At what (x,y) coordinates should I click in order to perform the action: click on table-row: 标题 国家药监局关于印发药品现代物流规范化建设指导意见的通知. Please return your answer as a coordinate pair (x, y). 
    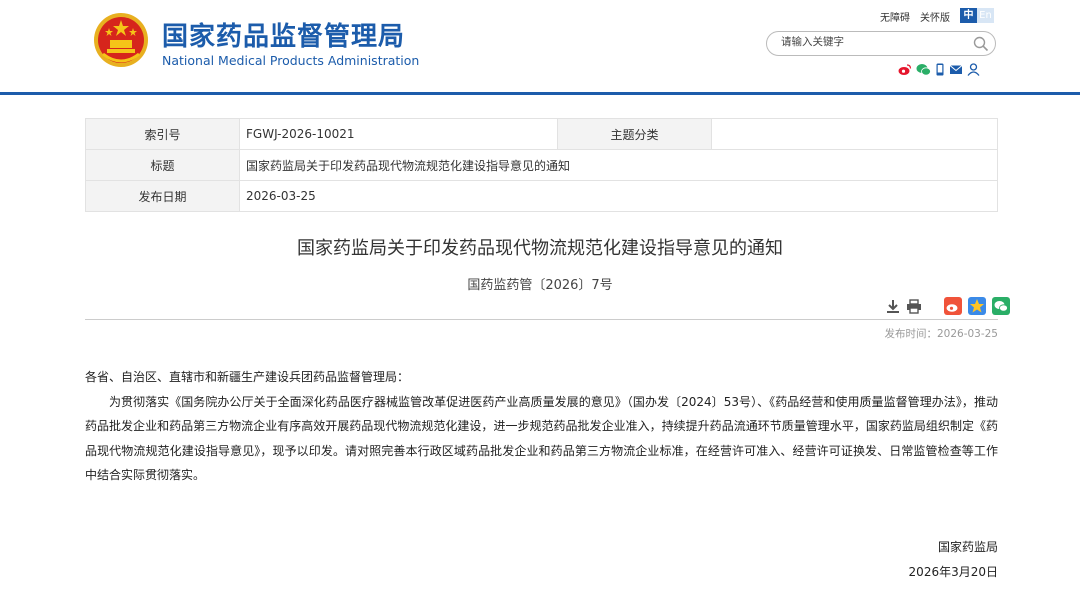
    Looking at the image, I should click on (541, 165).